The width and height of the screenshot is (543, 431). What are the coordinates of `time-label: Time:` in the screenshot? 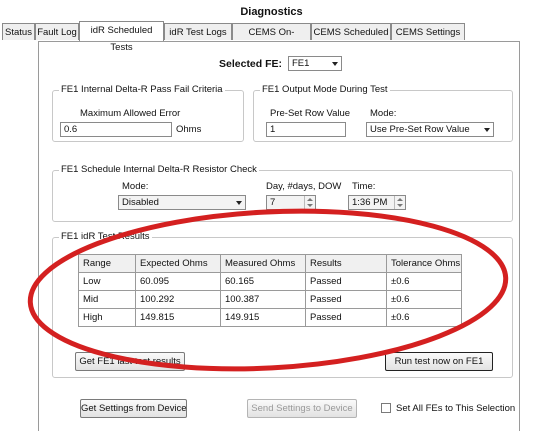 It's located at (364, 186).